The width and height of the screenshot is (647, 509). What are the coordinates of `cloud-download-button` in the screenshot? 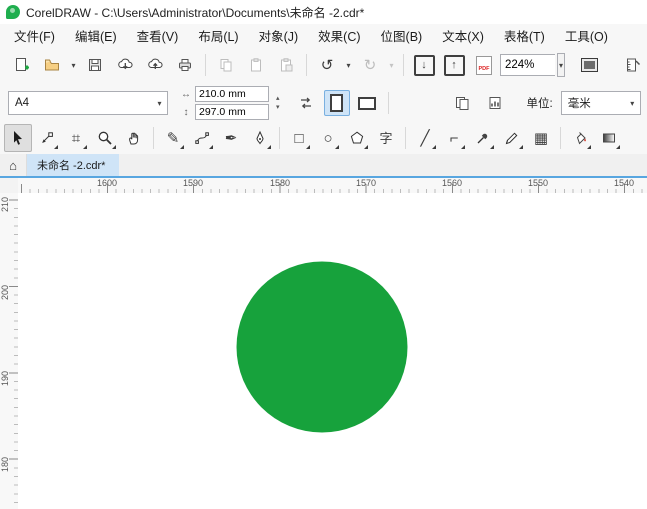 It's located at (125, 65).